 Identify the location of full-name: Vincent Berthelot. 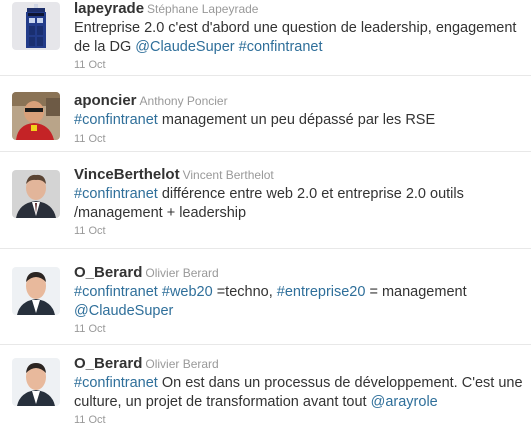
(228, 175).